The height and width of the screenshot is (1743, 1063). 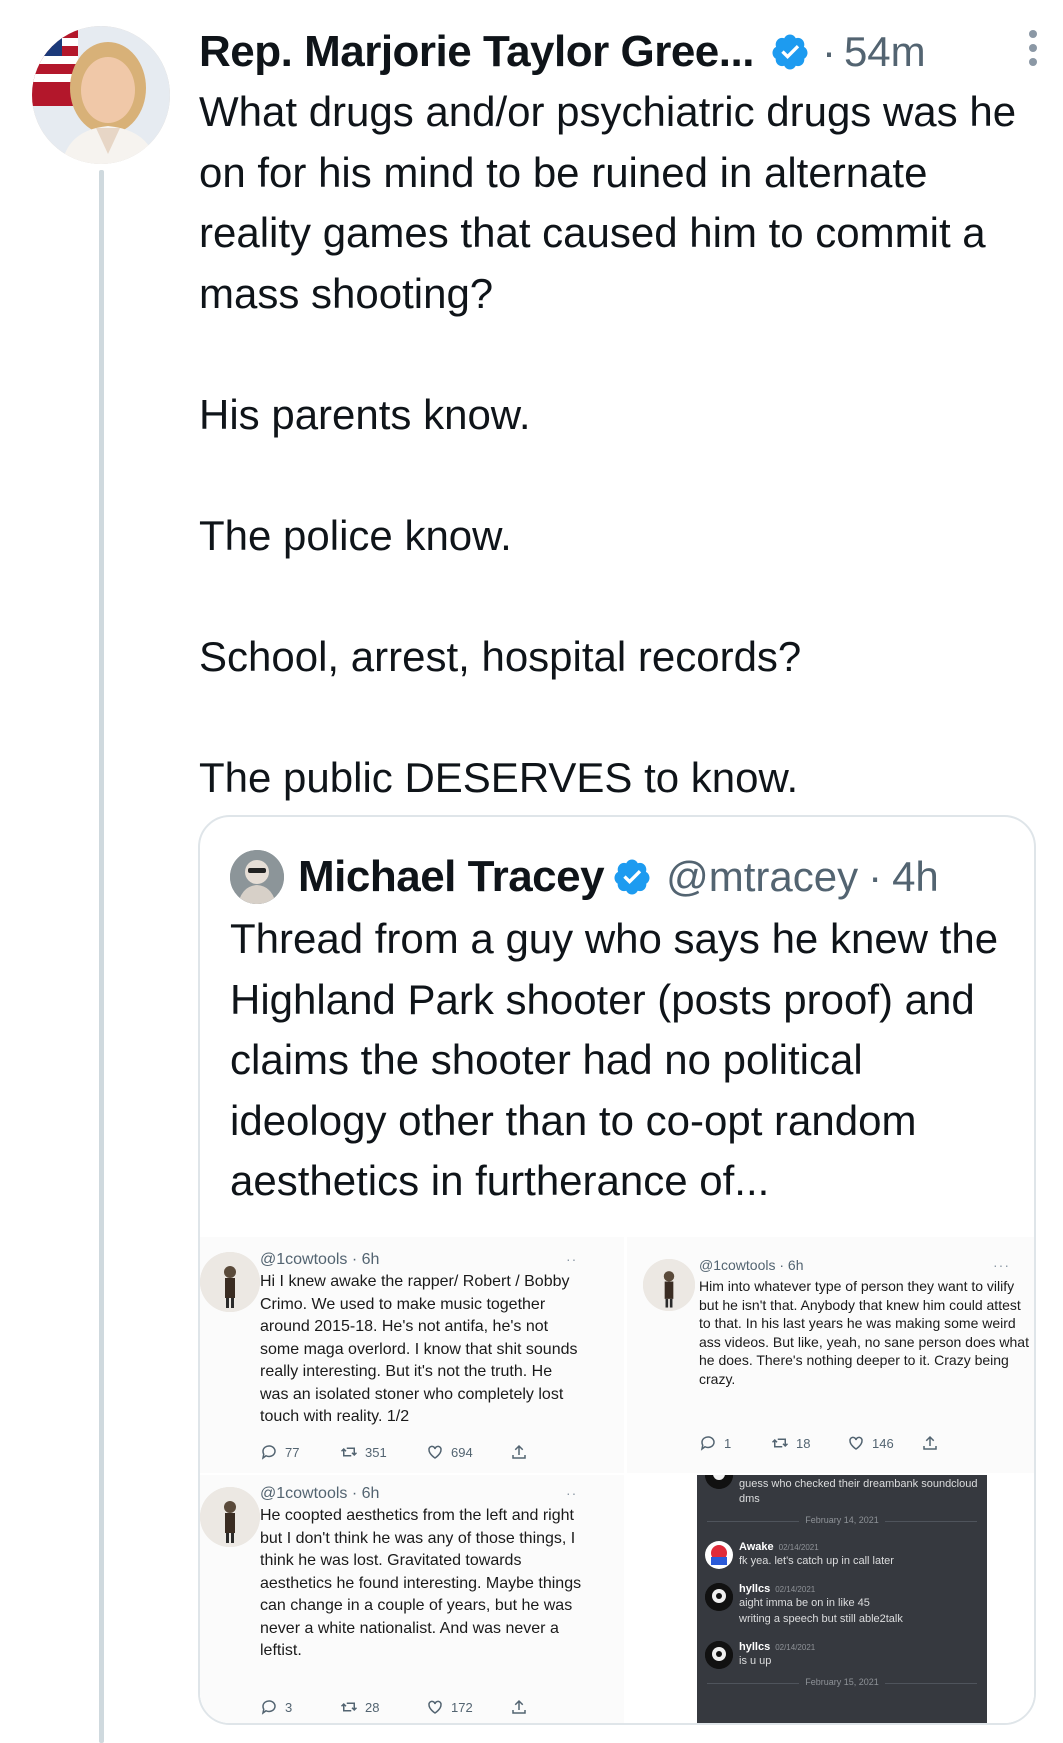 I want to click on tweet-paragraph: The police know., so click(x=355, y=535).